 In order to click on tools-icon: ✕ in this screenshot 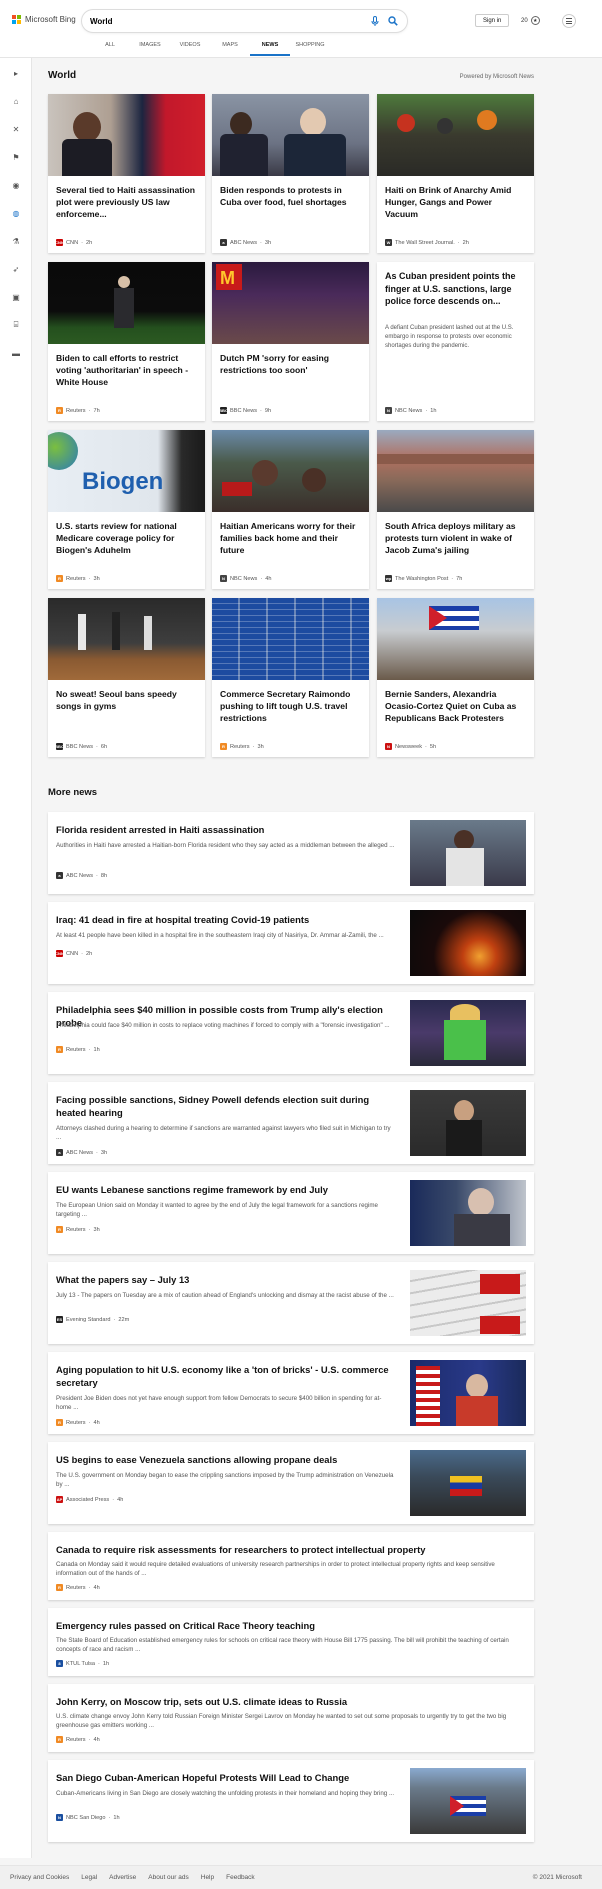, I will do `click(16, 129)`.